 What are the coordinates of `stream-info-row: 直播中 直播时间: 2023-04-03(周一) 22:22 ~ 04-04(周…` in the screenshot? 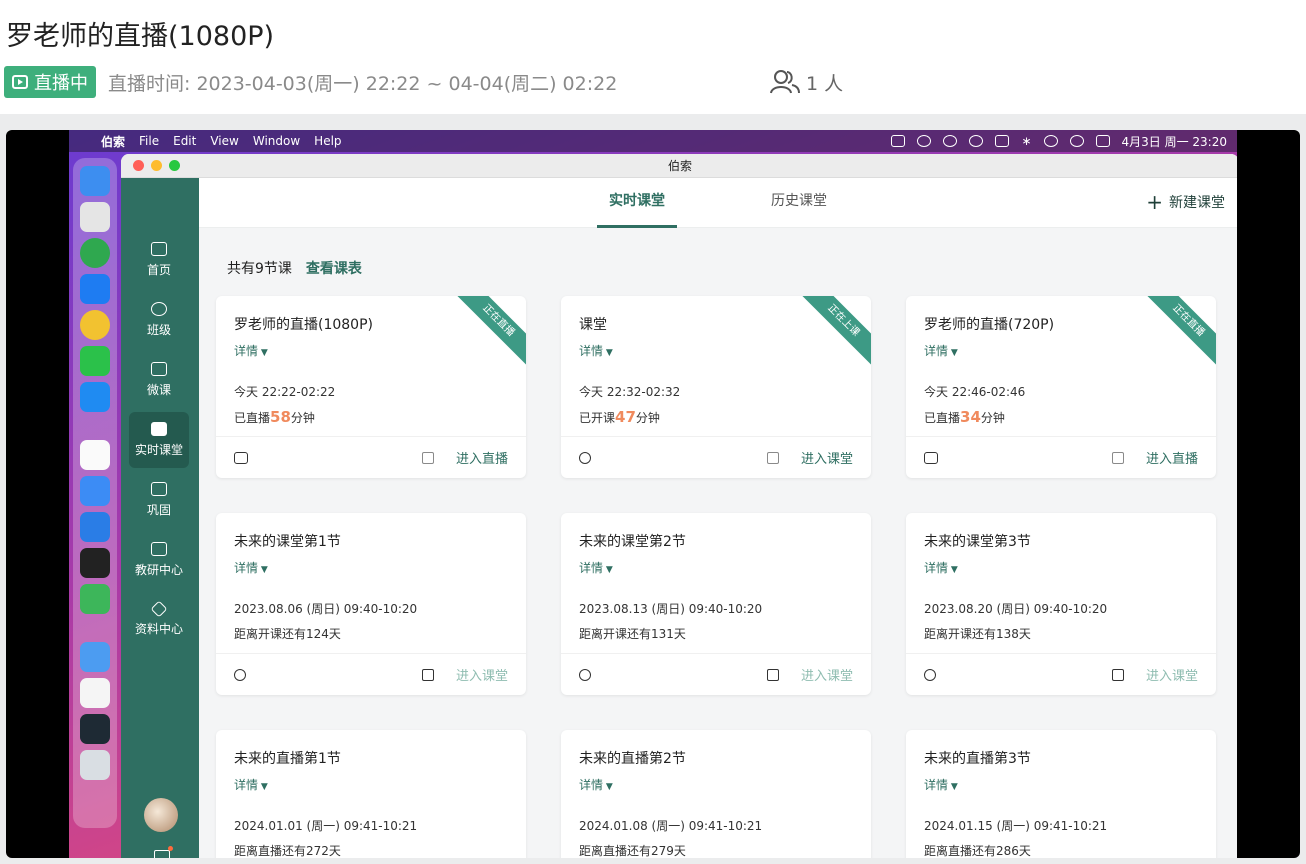 It's located at (649, 82).